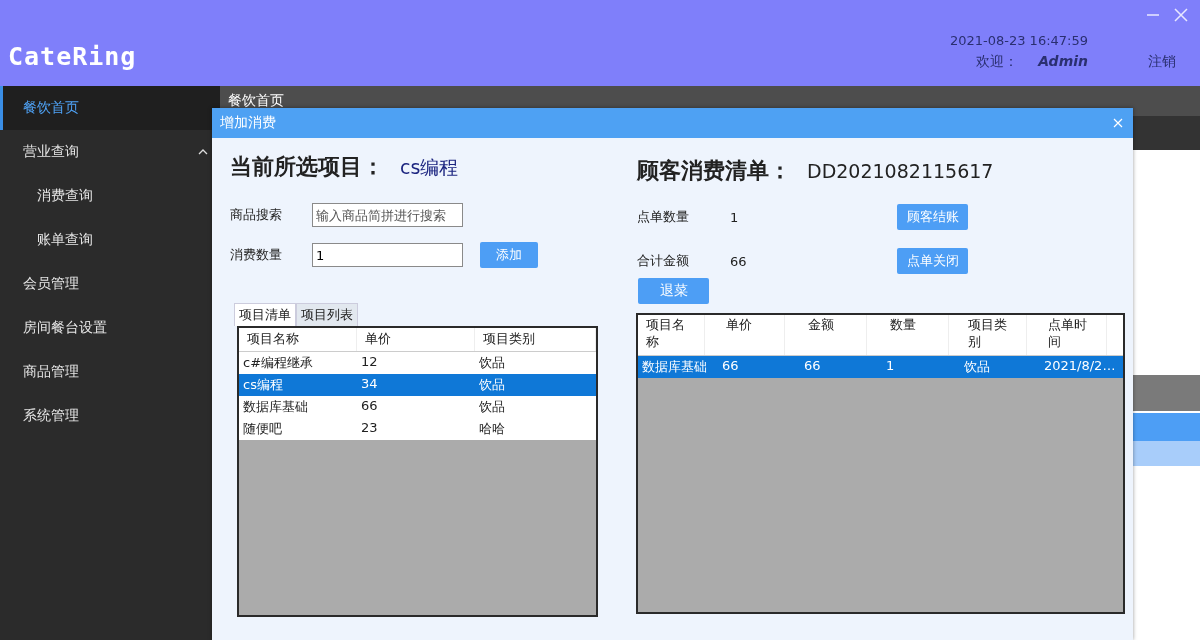  I want to click on tab: 项目列表, so click(327, 314).